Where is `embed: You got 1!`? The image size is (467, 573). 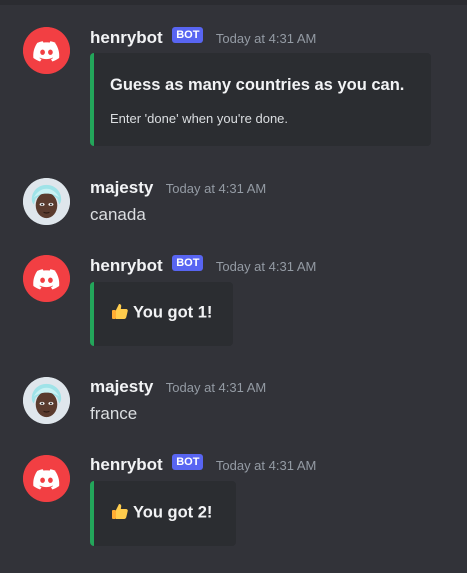 embed: You got 1! is located at coordinates (161, 314).